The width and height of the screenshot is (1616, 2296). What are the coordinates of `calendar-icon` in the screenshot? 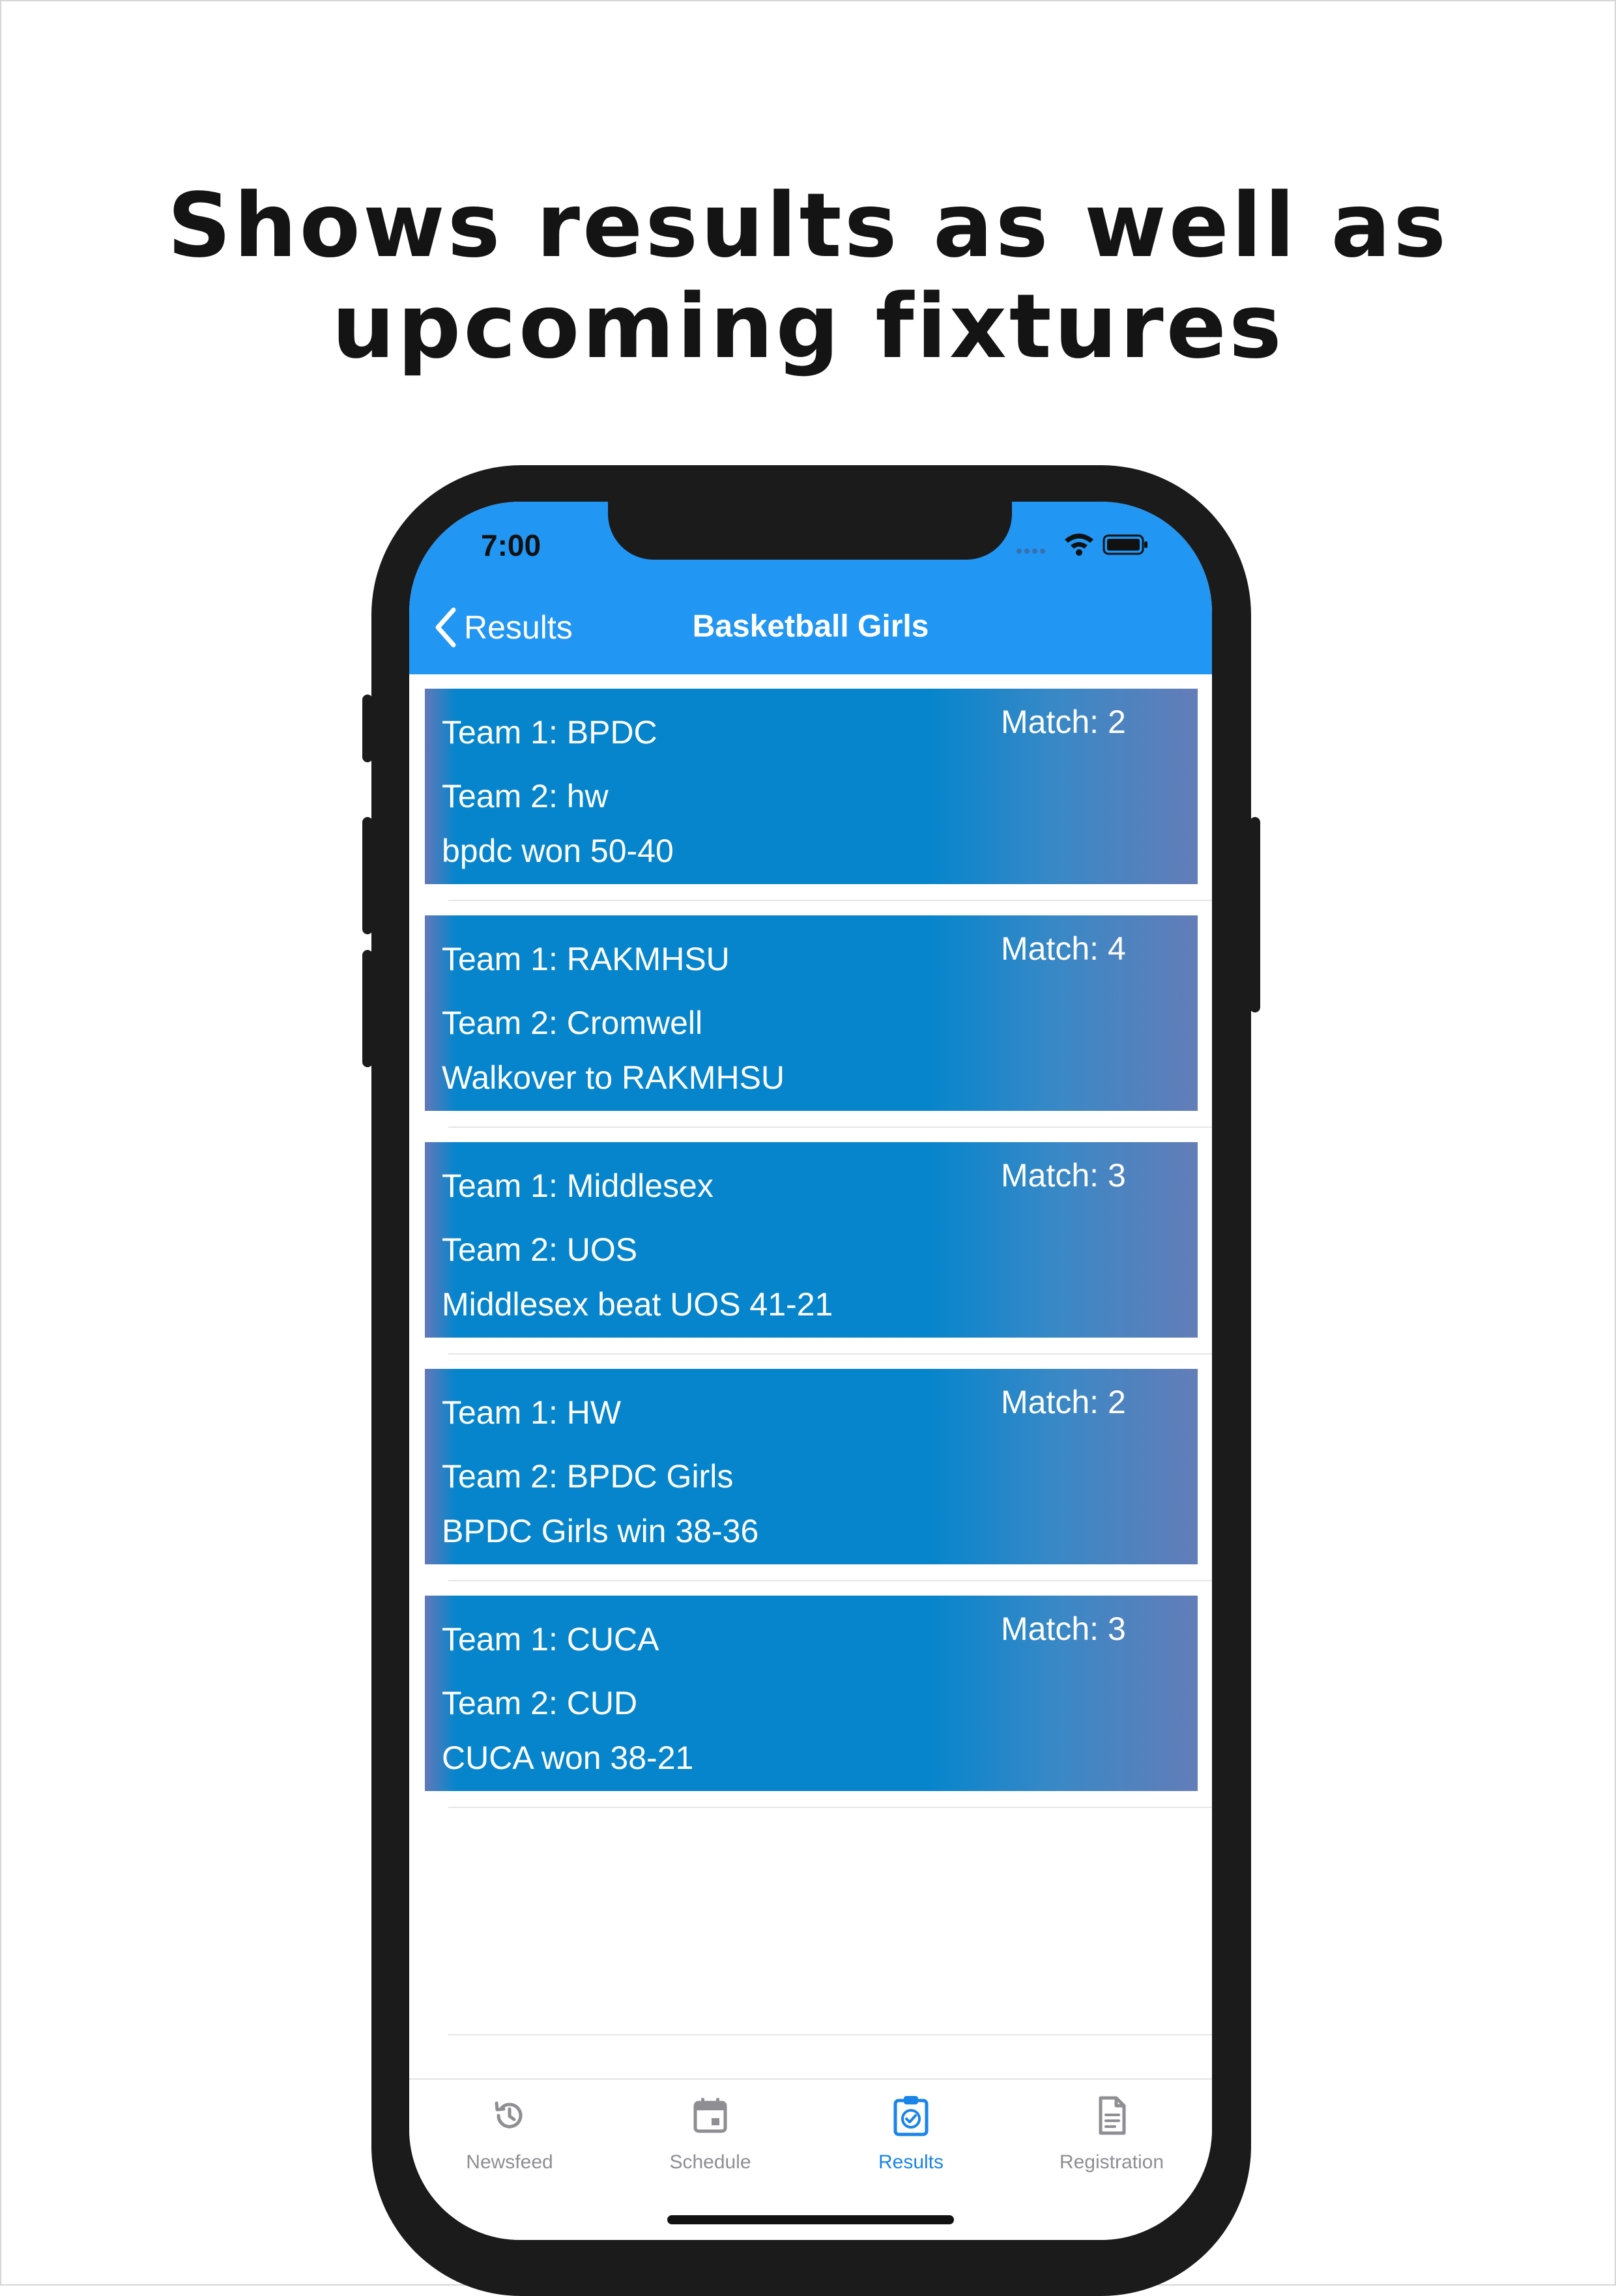 It's located at (710, 2115).